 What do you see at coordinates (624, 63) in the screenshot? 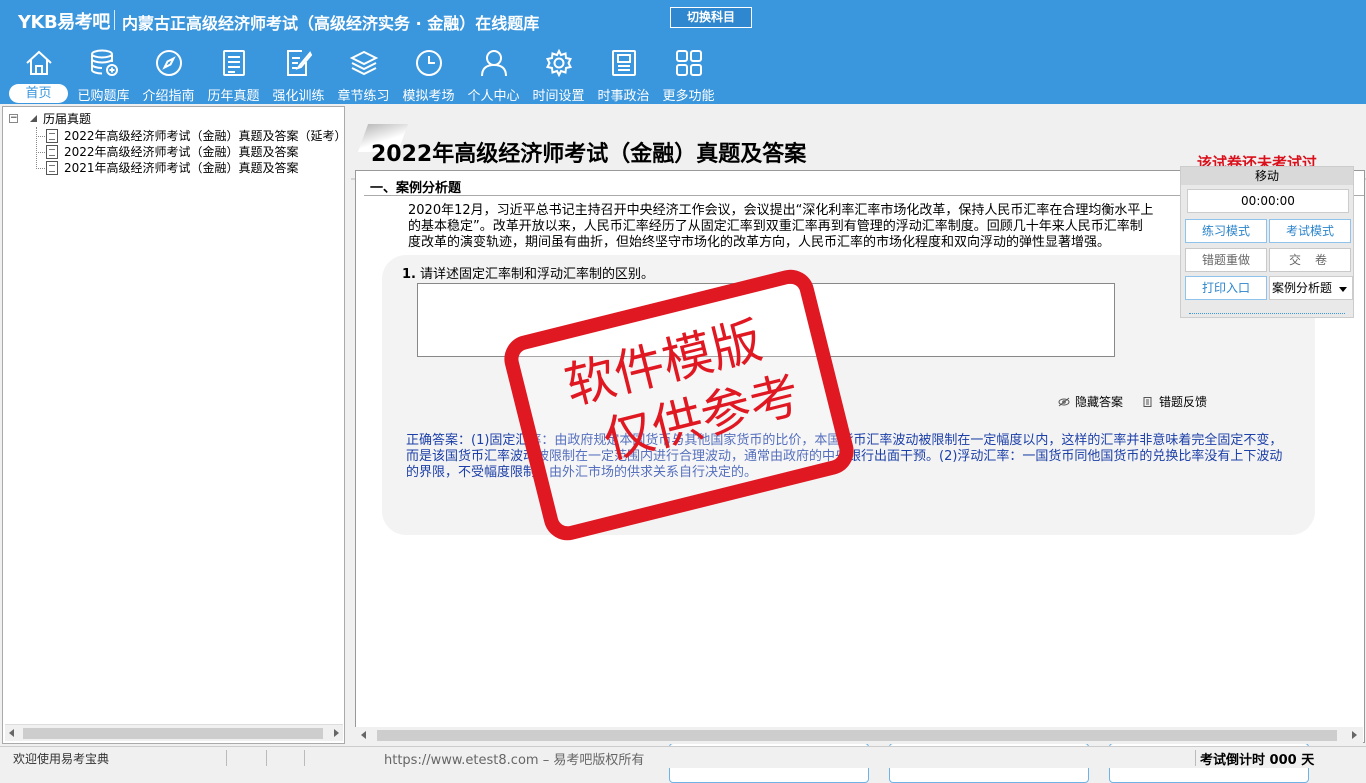
I see `newspaper-icon` at bounding box center [624, 63].